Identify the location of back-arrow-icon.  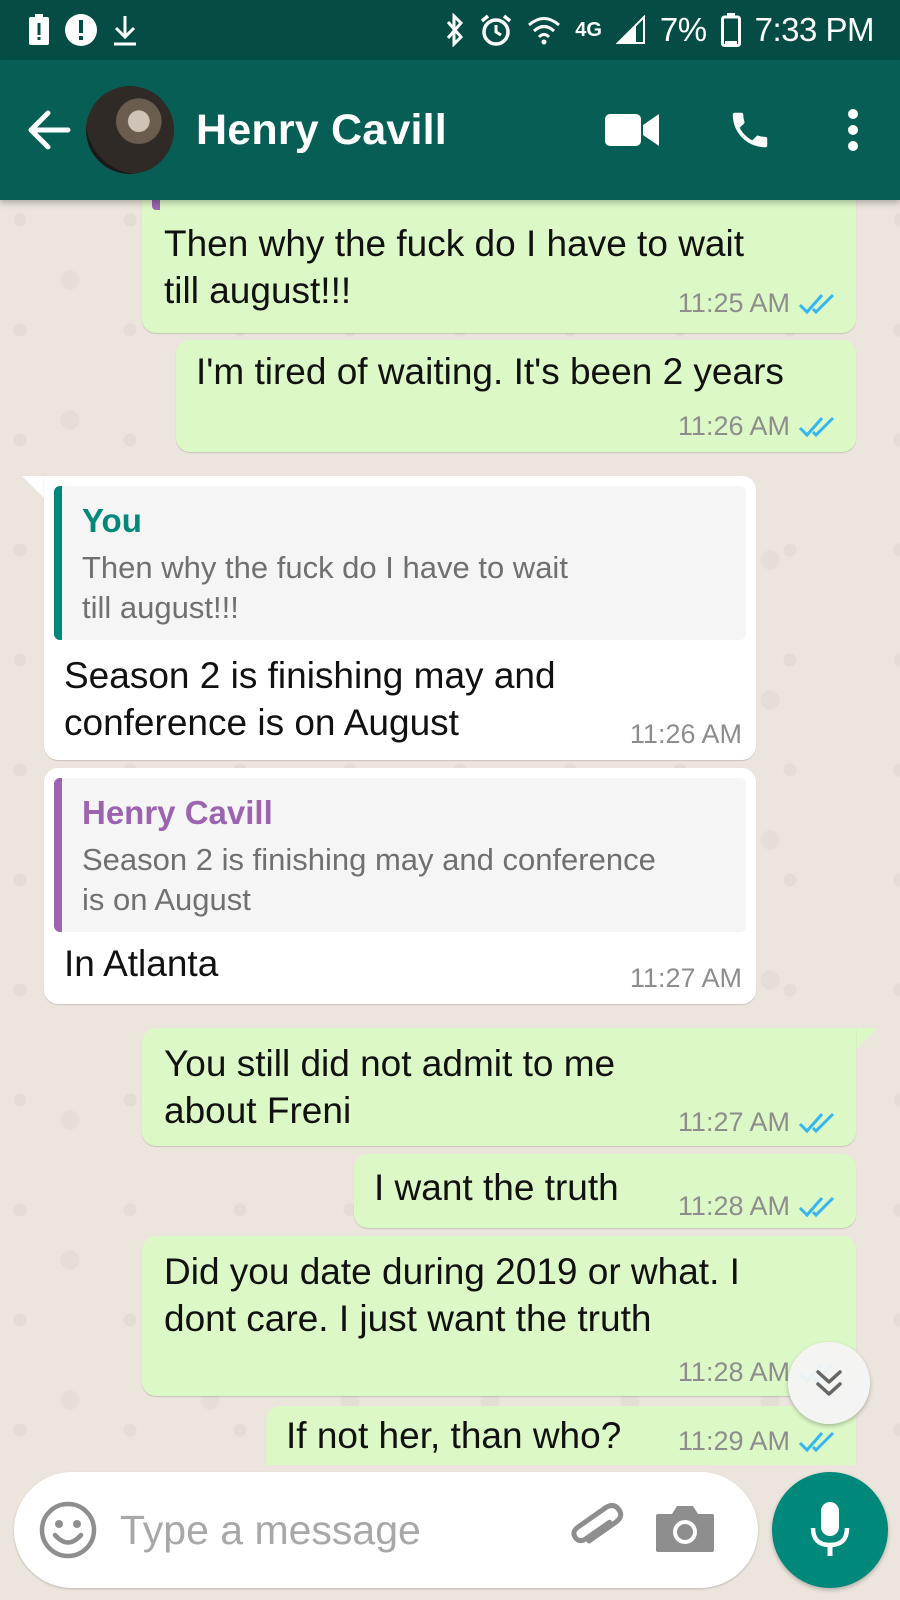
(49, 130).